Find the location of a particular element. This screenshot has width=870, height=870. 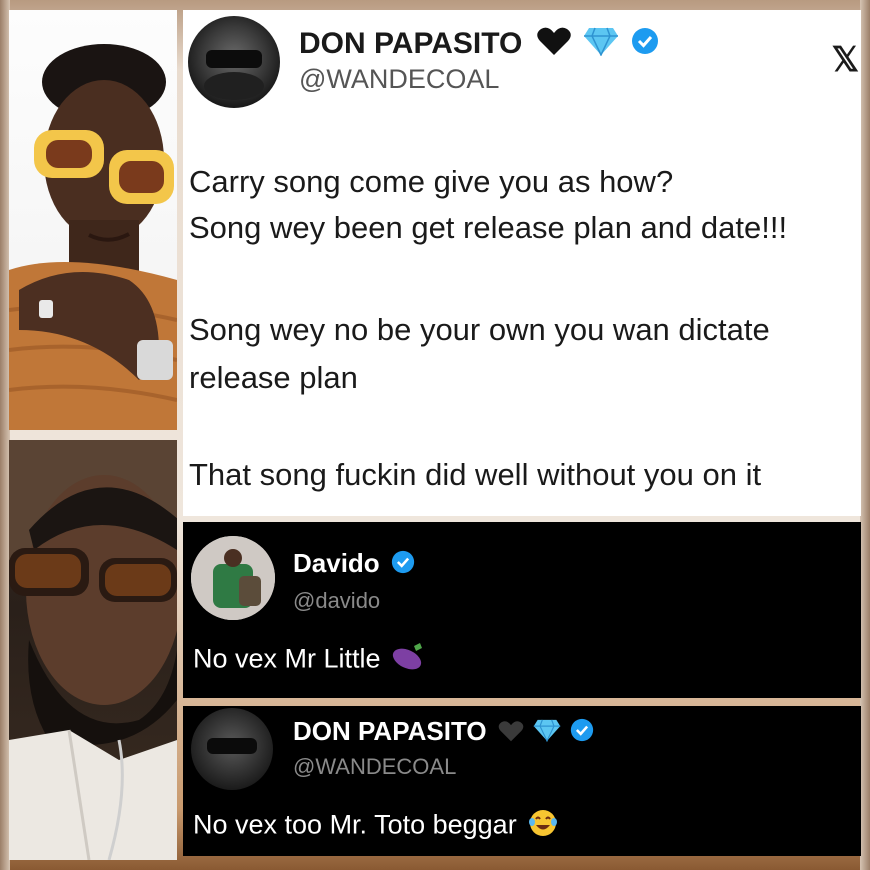

photo-davido is located at coordinates (93, 650).